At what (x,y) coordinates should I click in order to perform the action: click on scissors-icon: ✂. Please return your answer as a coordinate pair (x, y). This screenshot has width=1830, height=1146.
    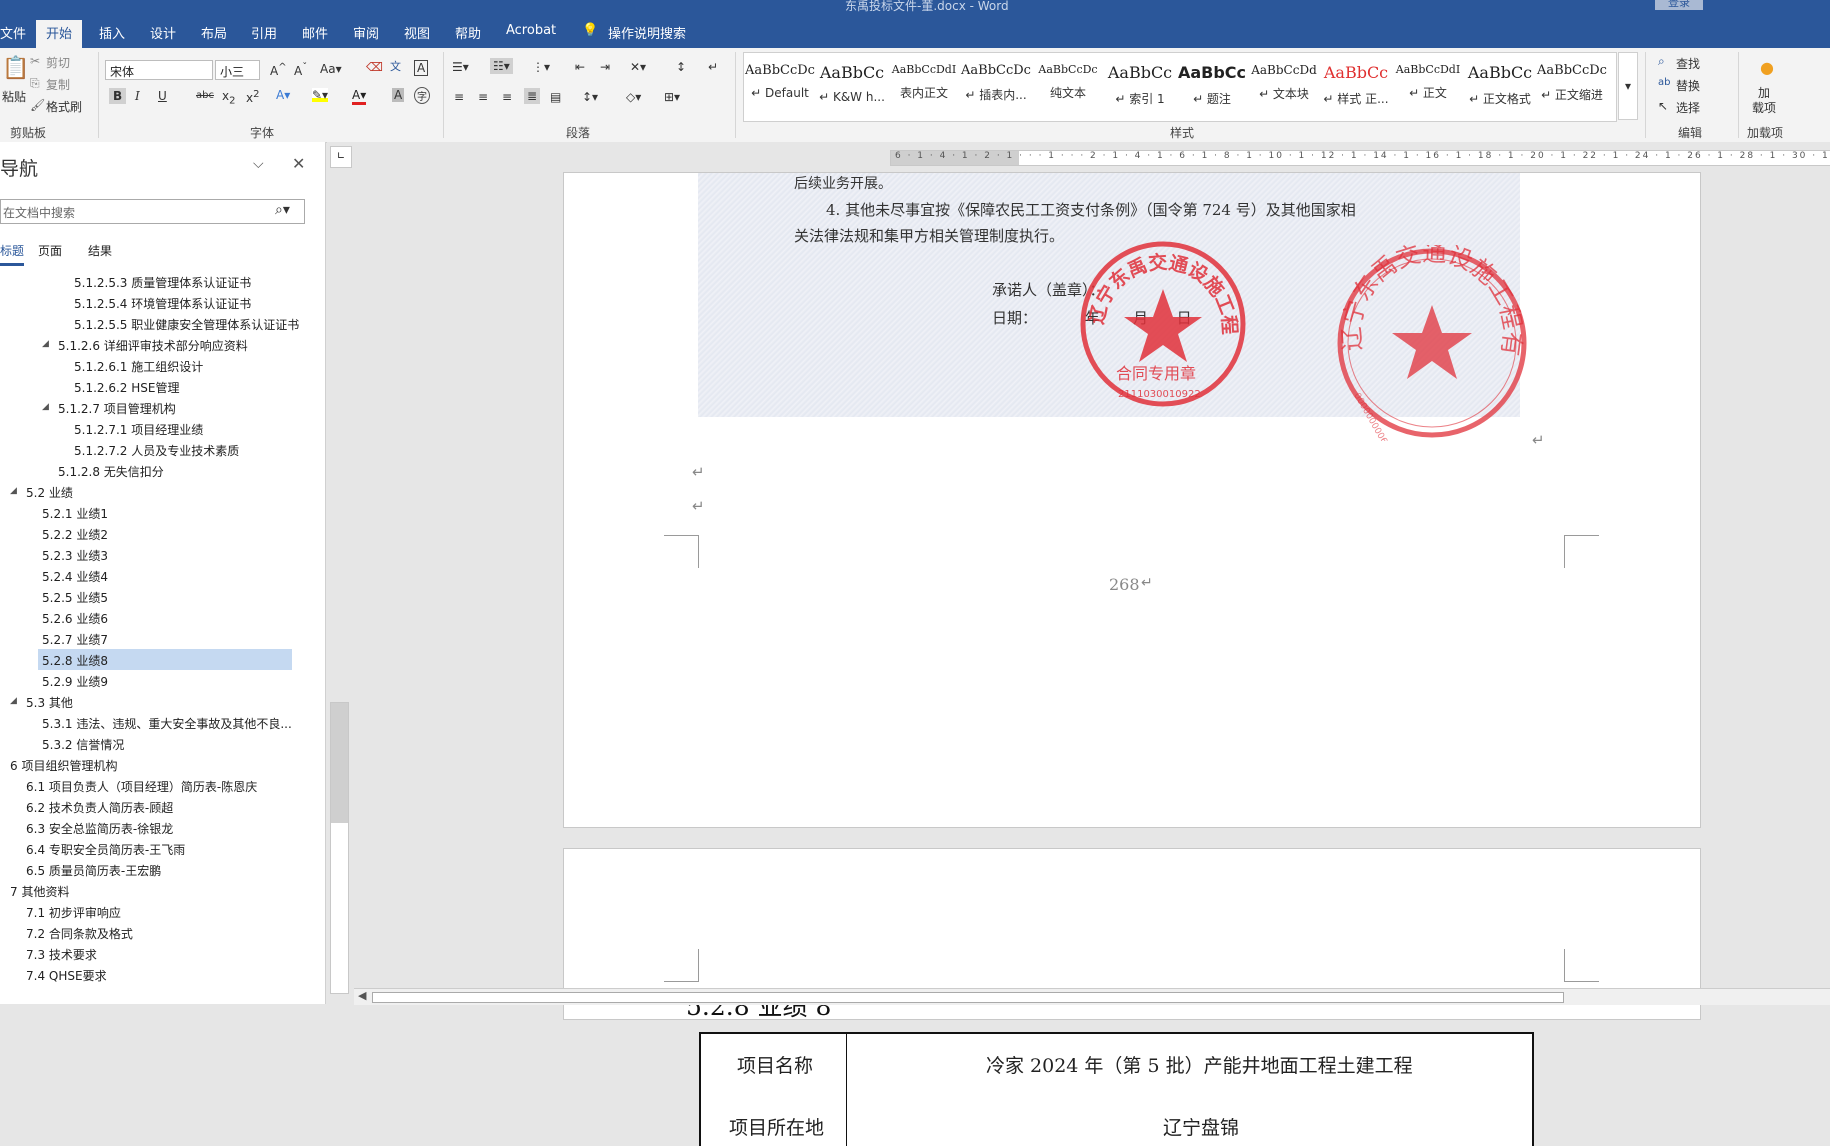
    Looking at the image, I should click on (35, 61).